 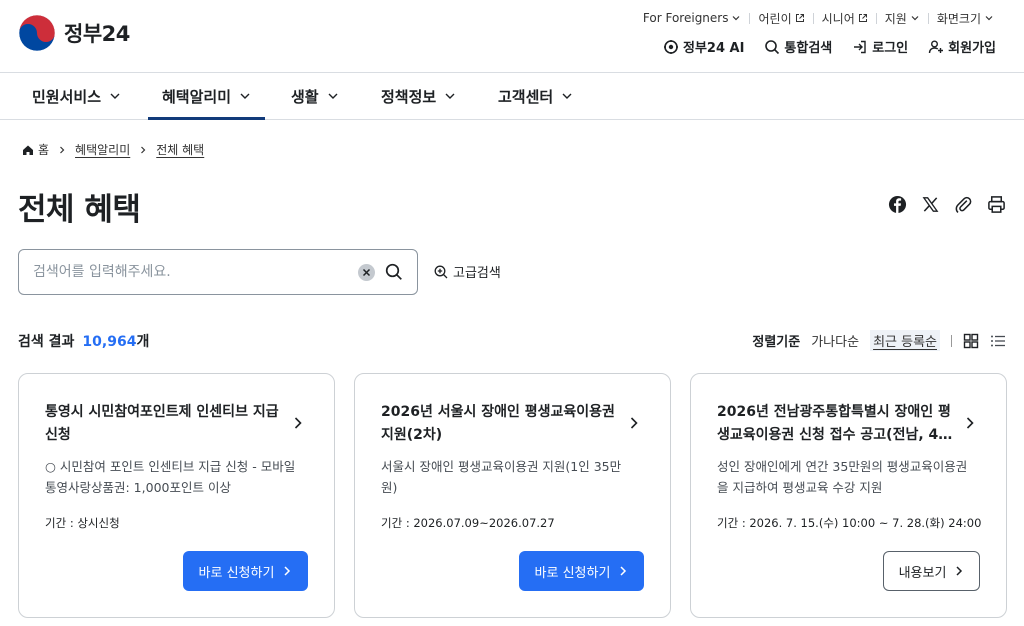 What do you see at coordinates (895, 18) in the screenshot?
I see `support-label: 지원` at bounding box center [895, 18].